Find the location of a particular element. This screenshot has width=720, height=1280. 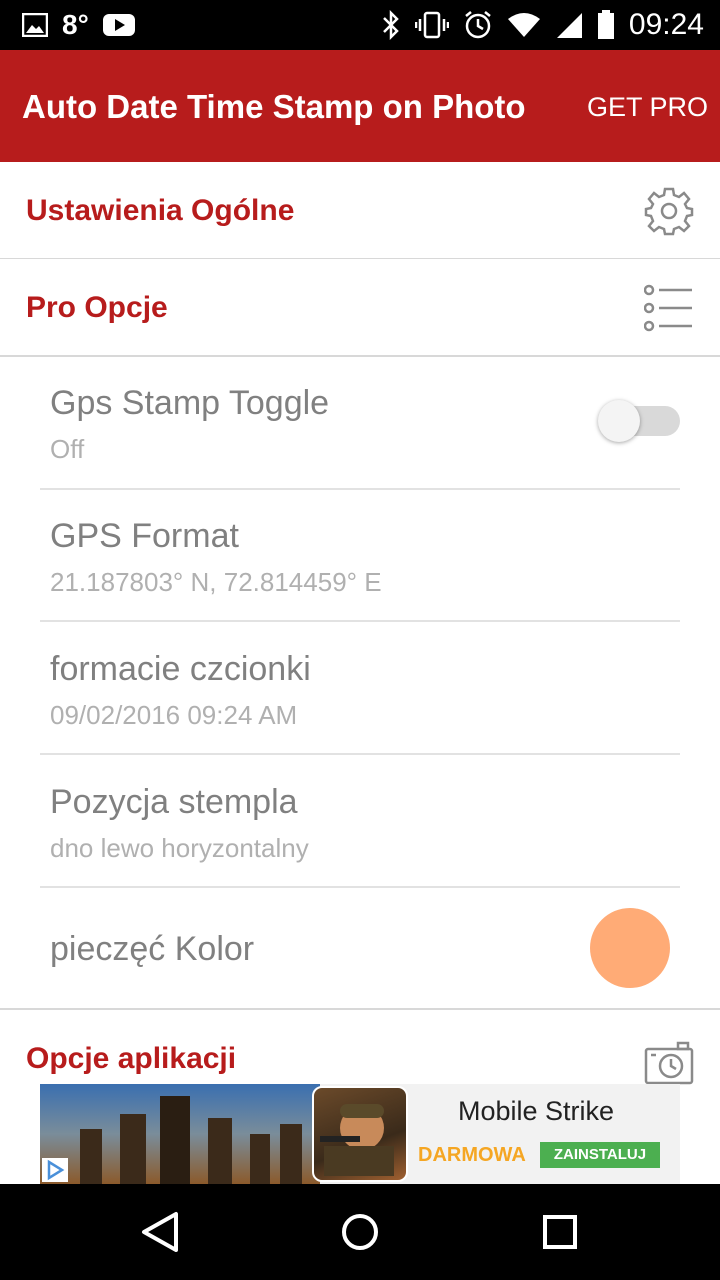

camera-clock-icon is located at coordinates (669, 1063).